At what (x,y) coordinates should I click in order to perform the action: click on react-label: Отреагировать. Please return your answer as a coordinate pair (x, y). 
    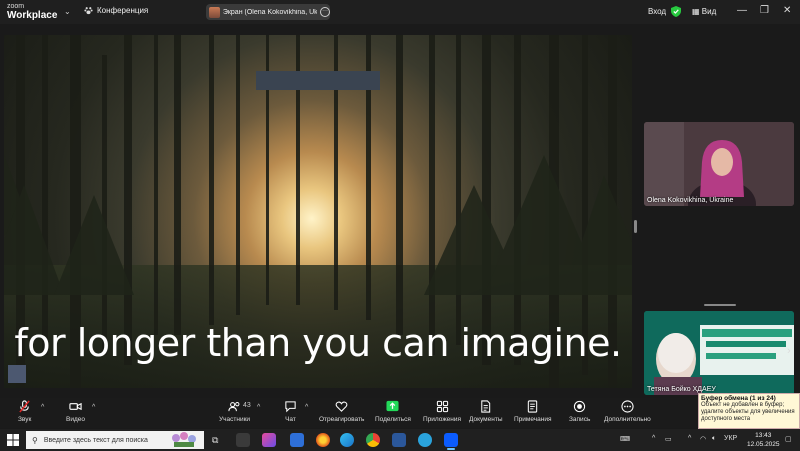
    Looking at the image, I should click on (342, 419).